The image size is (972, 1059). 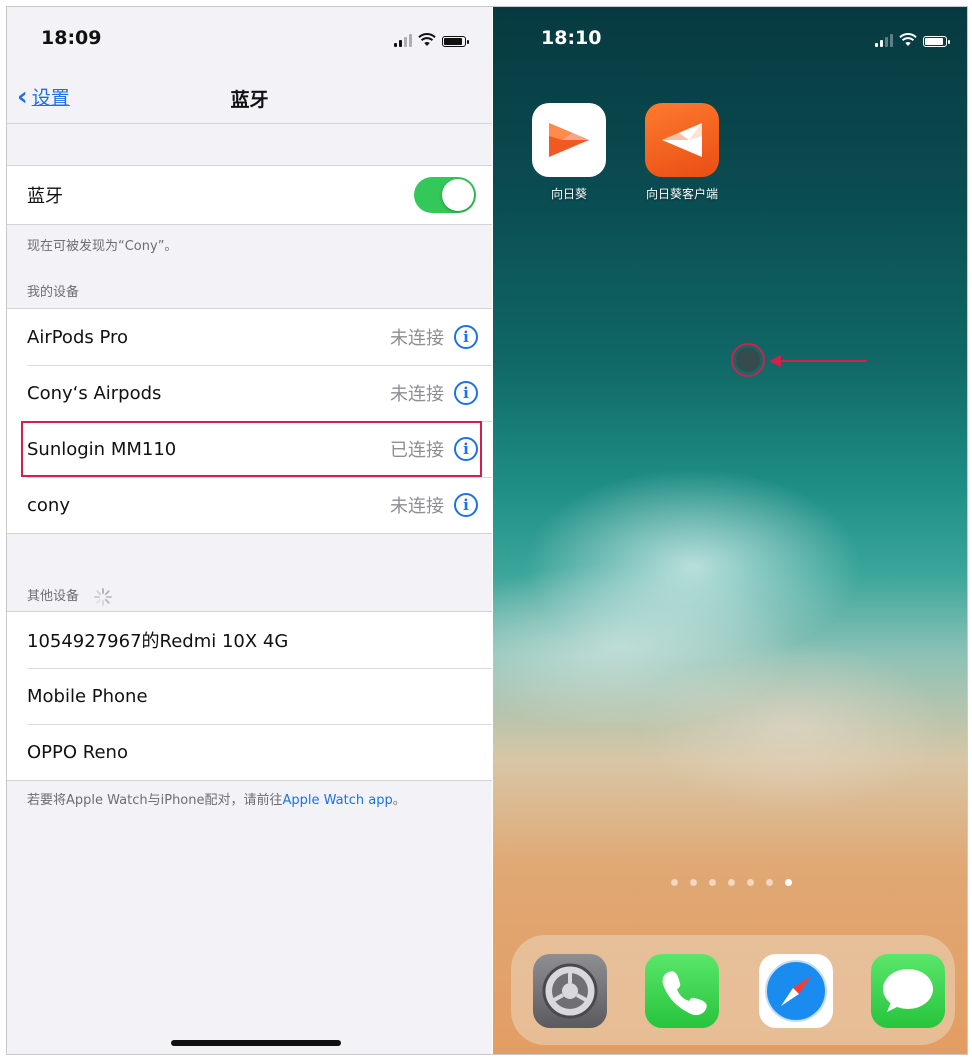 I want to click on cursor-highlight-circle, so click(x=748, y=360).